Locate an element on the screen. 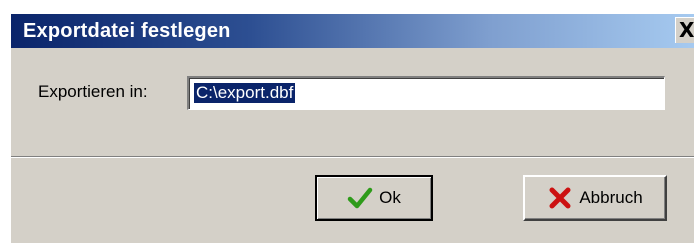  red-x-icon is located at coordinates (560, 198).